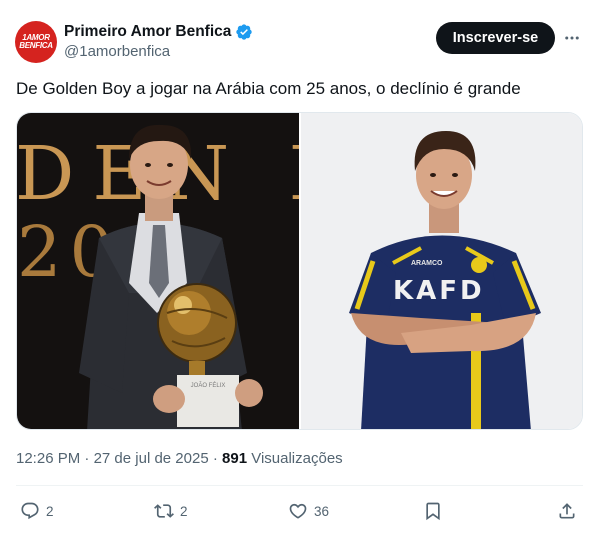  I want to click on author-display-name: Primeiro Amor Benfica, so click(147, 32).